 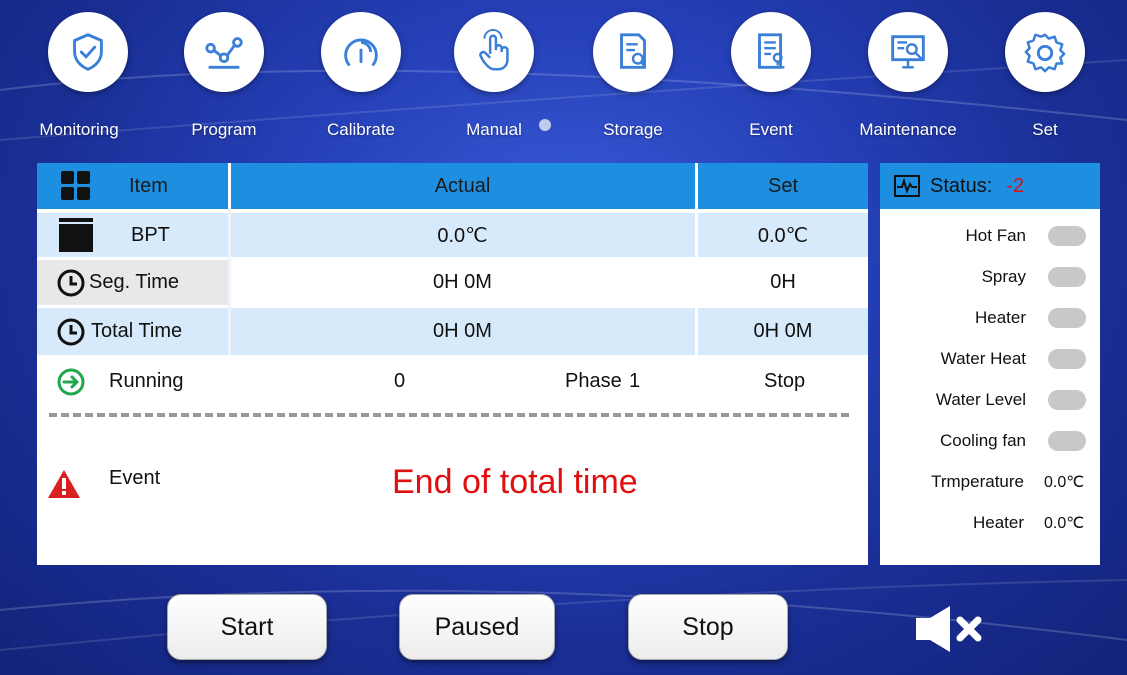 I want to click on row-item-label: Seg. Time, so click(x=134, y=282).